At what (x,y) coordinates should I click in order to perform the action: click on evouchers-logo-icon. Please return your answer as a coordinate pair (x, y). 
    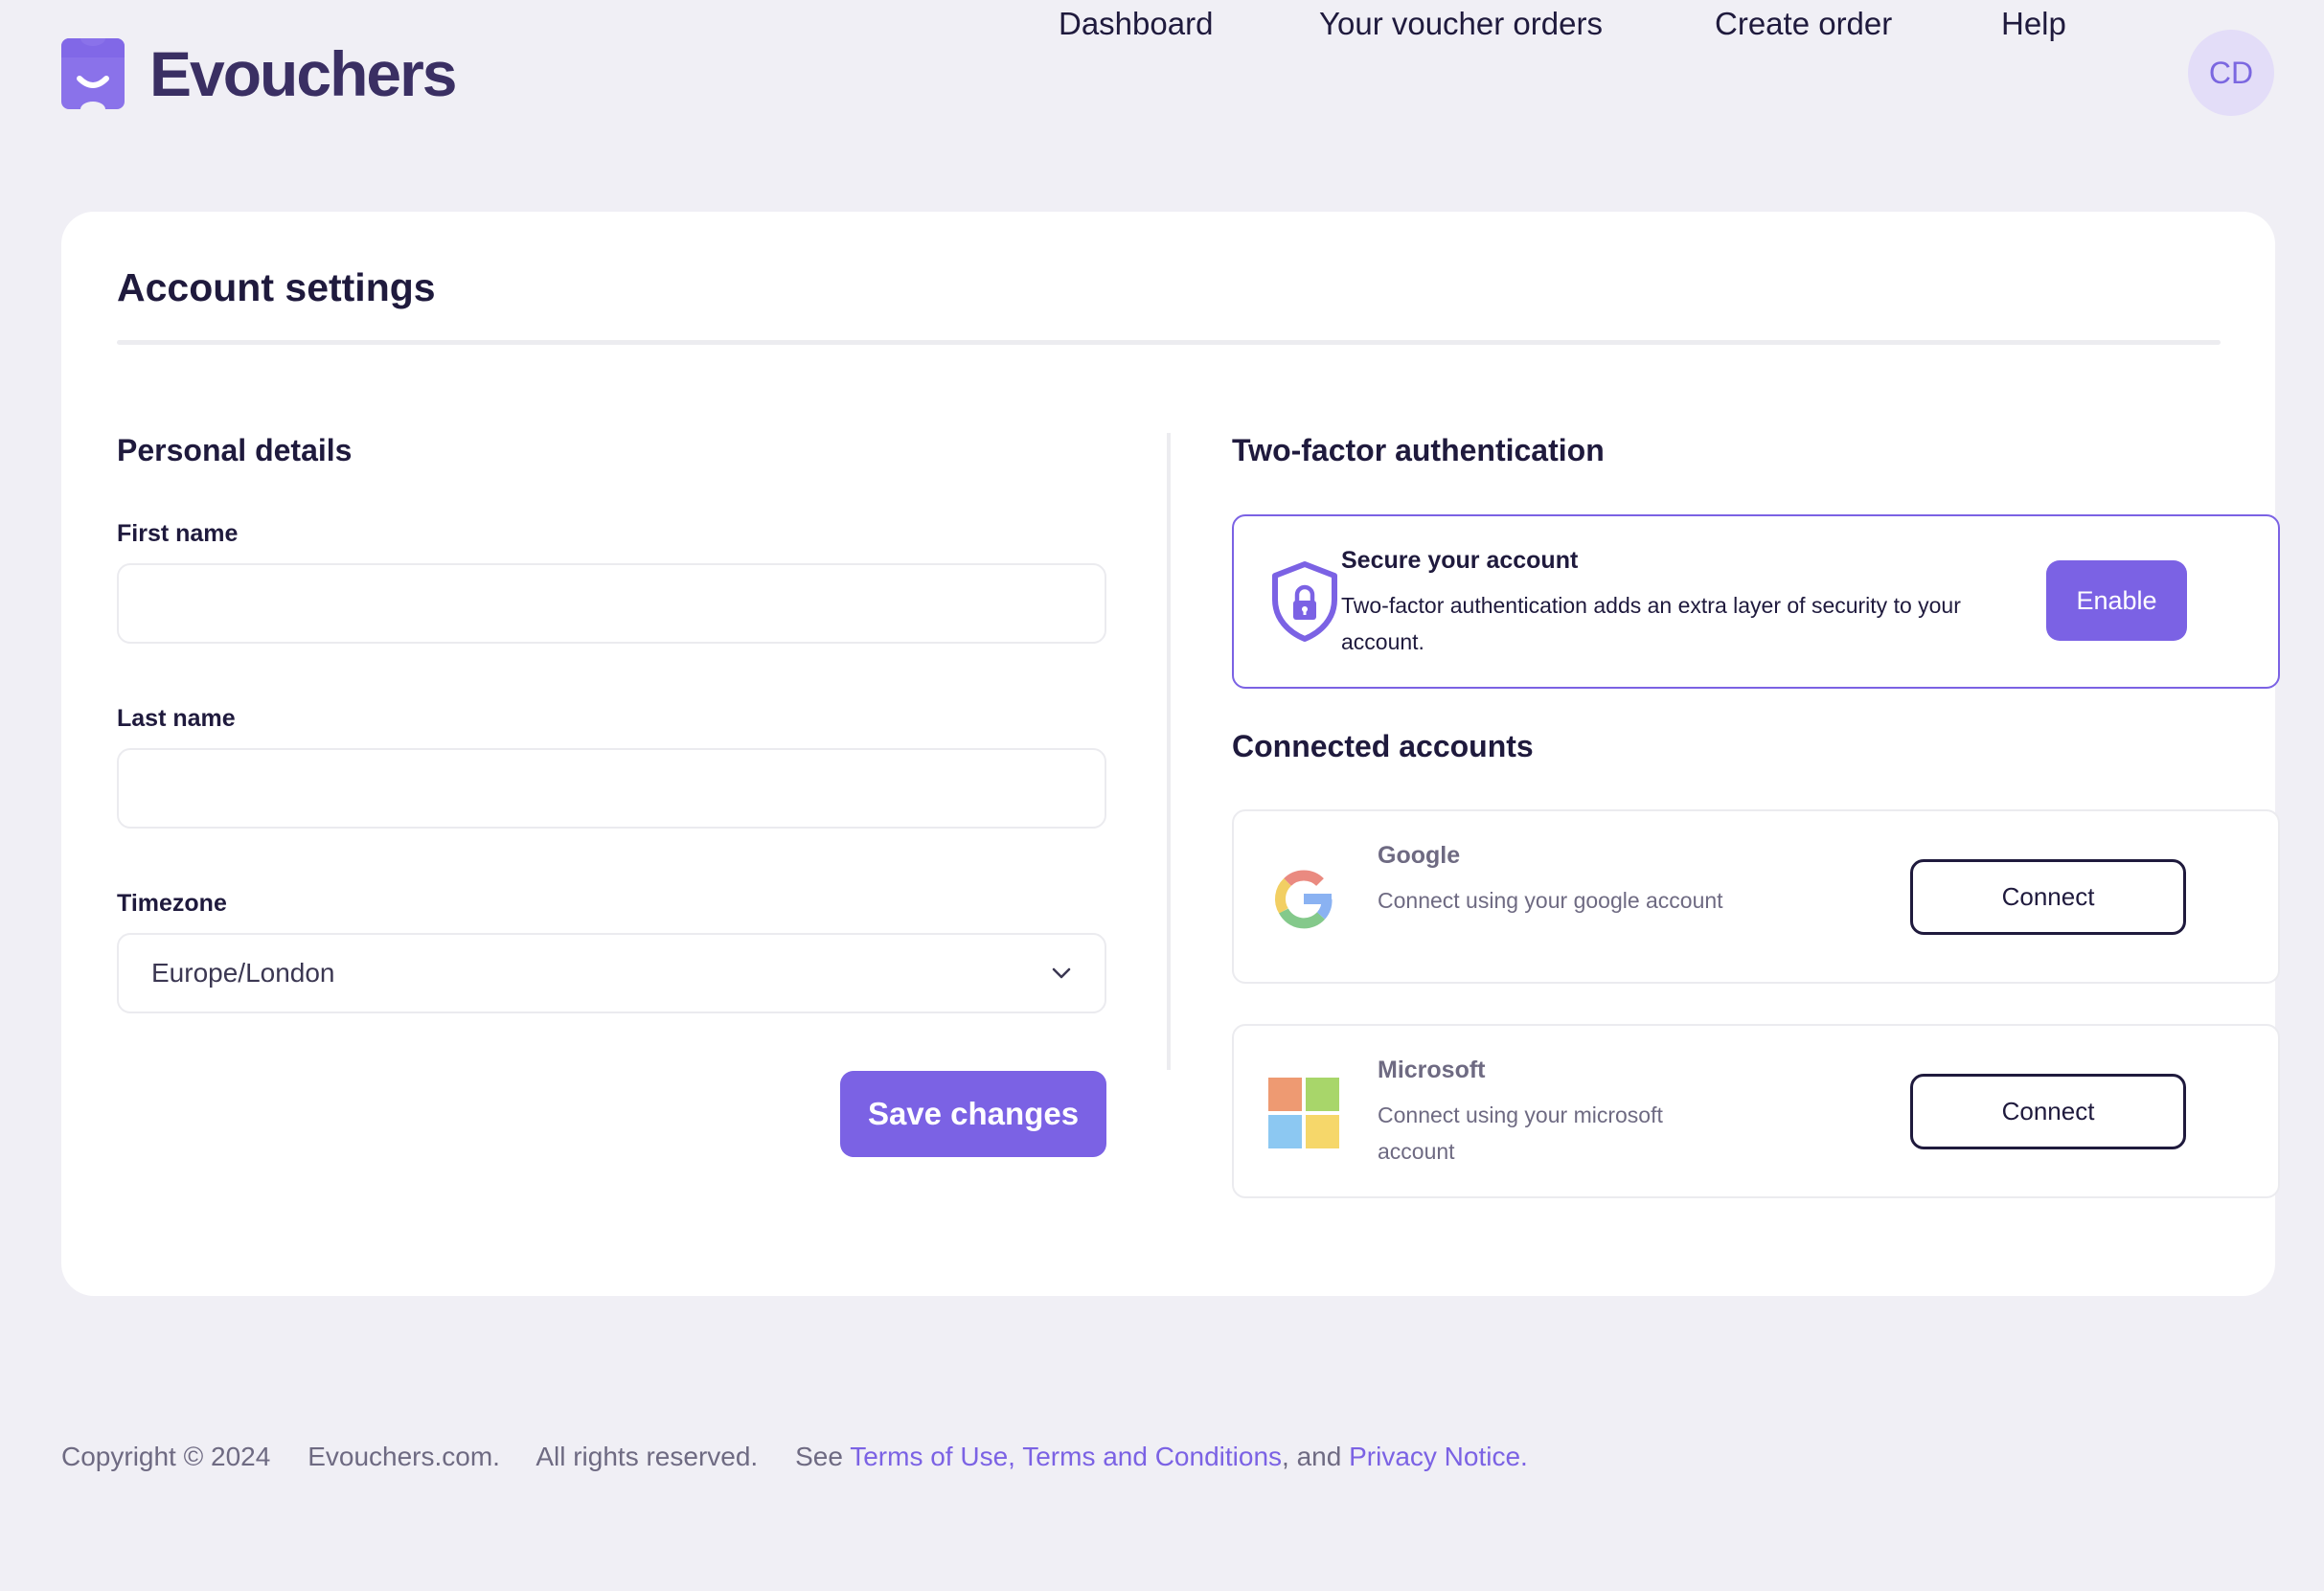
    Looking at the image, I should click on (93, 73).